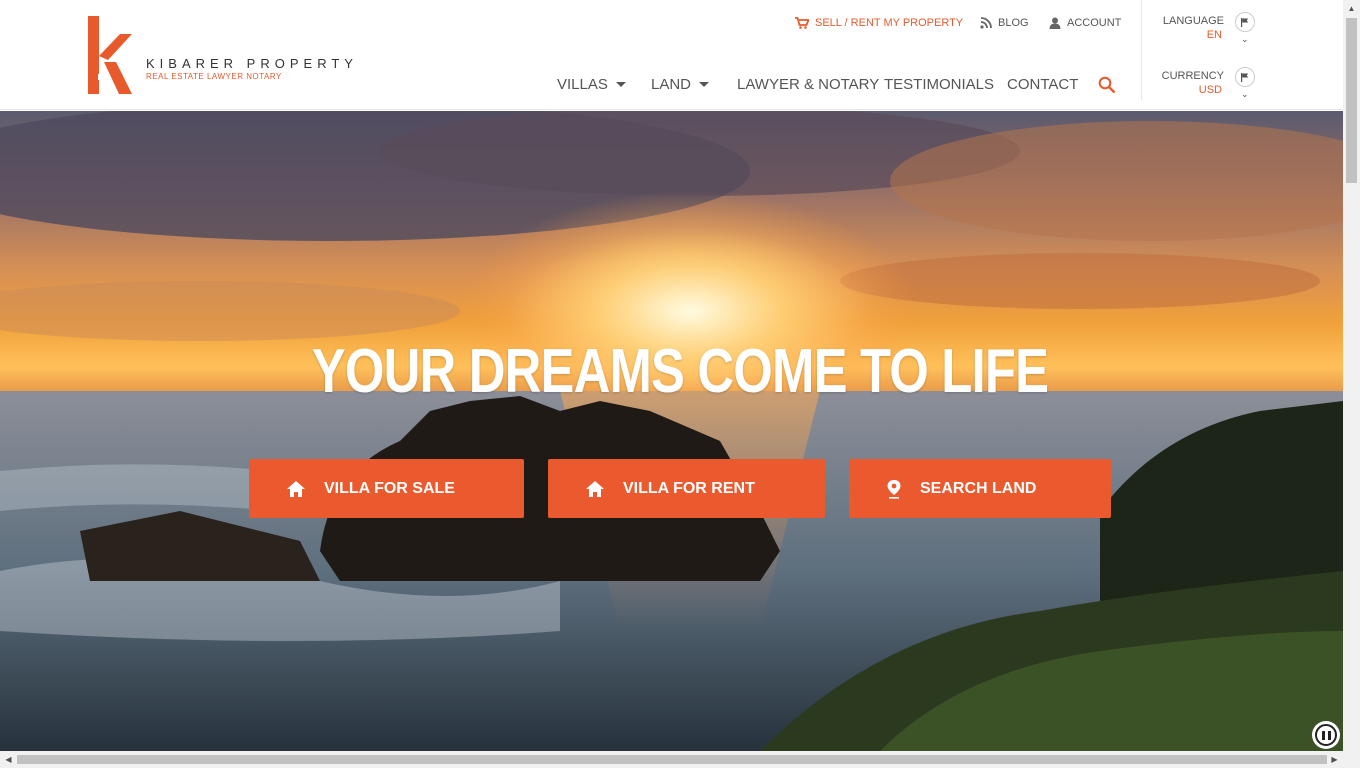 Image resolution: width=1360 pixels, height=768 pixels. What do you see at coordinates (582, 84) in the screenshot?
I see `nav-villas-label: VILLAS` at bounding box center [582, 84].